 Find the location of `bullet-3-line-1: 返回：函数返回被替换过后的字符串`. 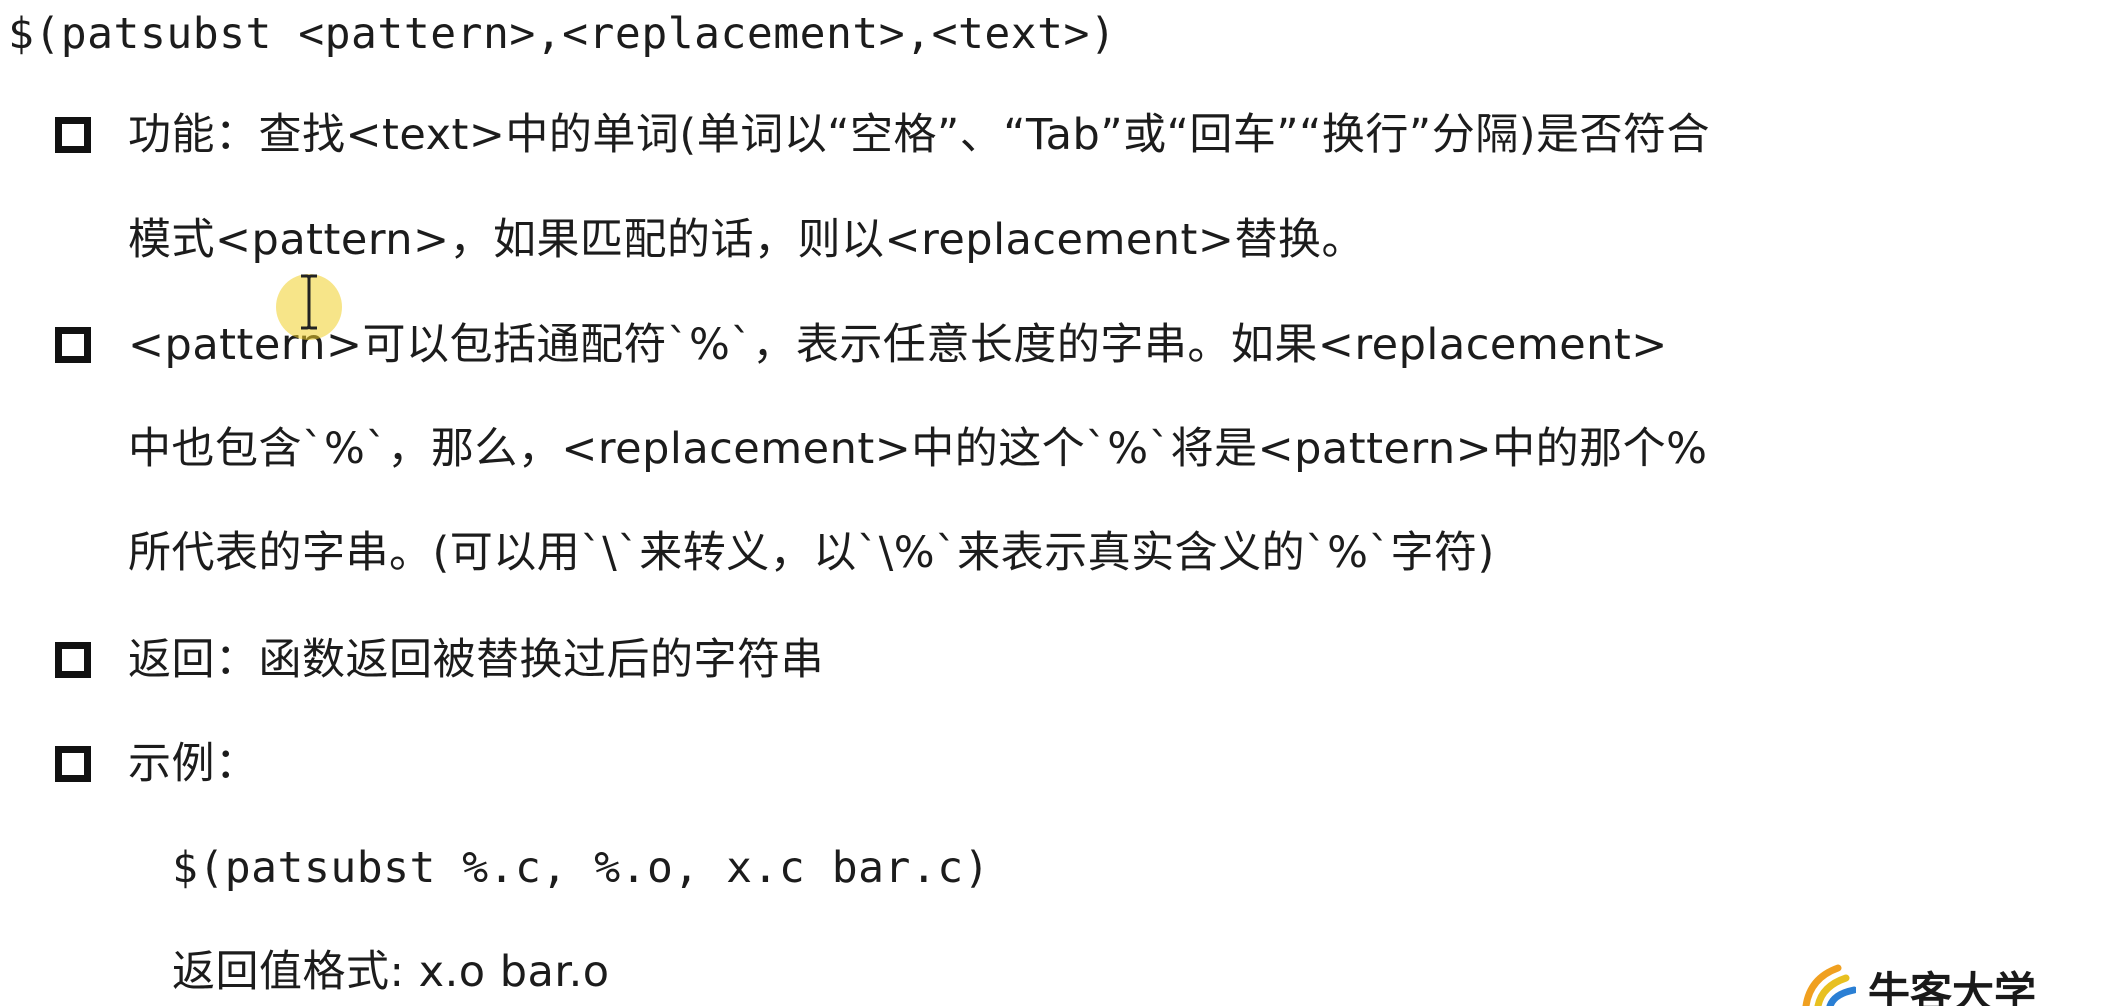

bullet-3-line-1: 返回：函数返回被替换过后的字符串 is located at coordinates (476, 660).